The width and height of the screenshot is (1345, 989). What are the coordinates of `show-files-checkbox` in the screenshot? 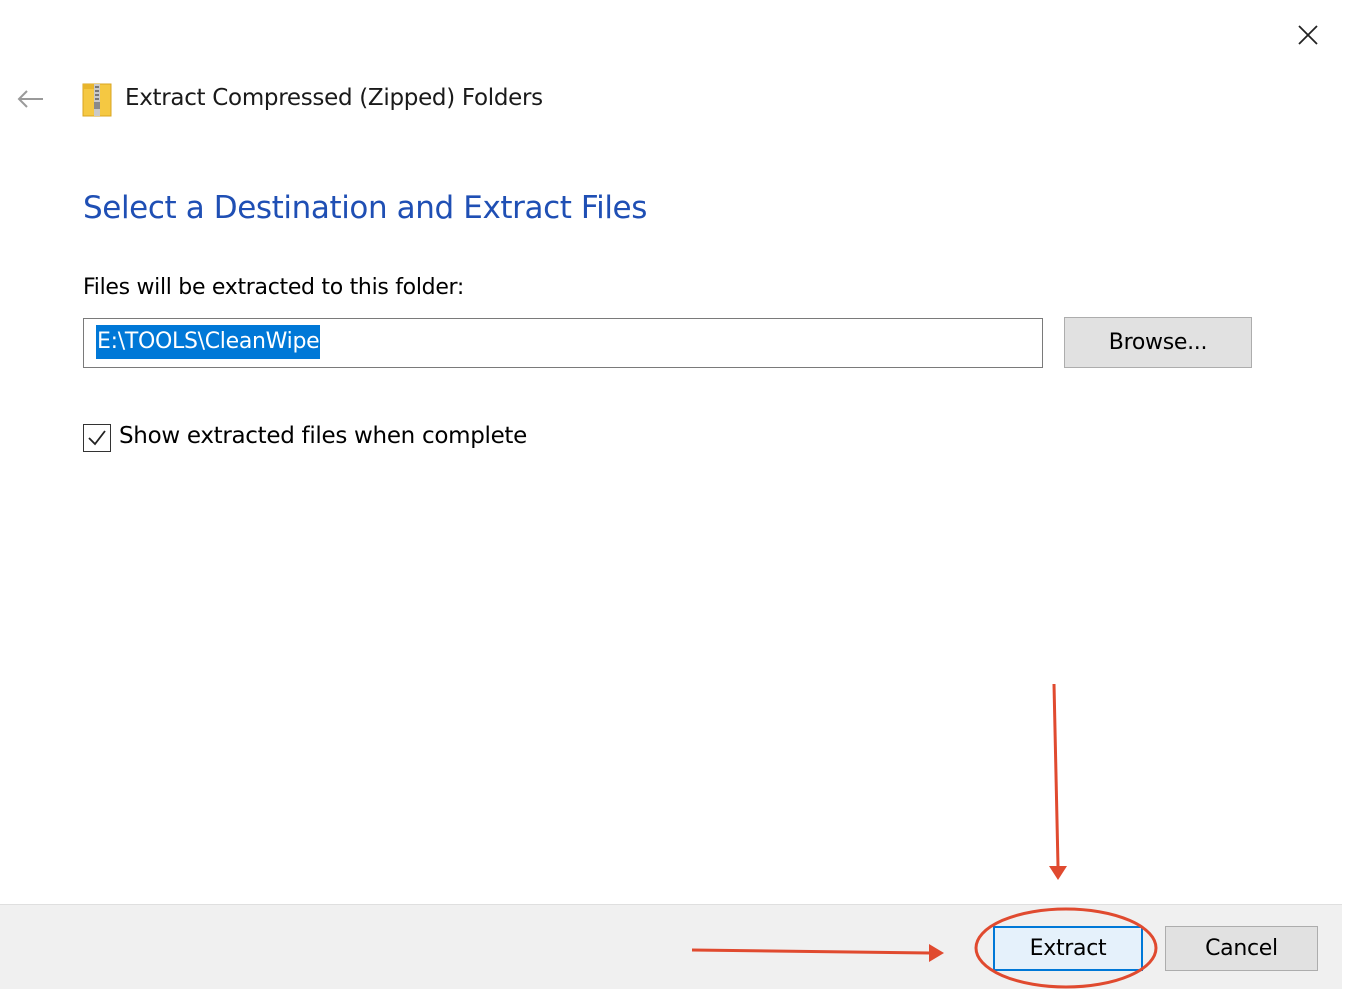 It's located at (97, 438).